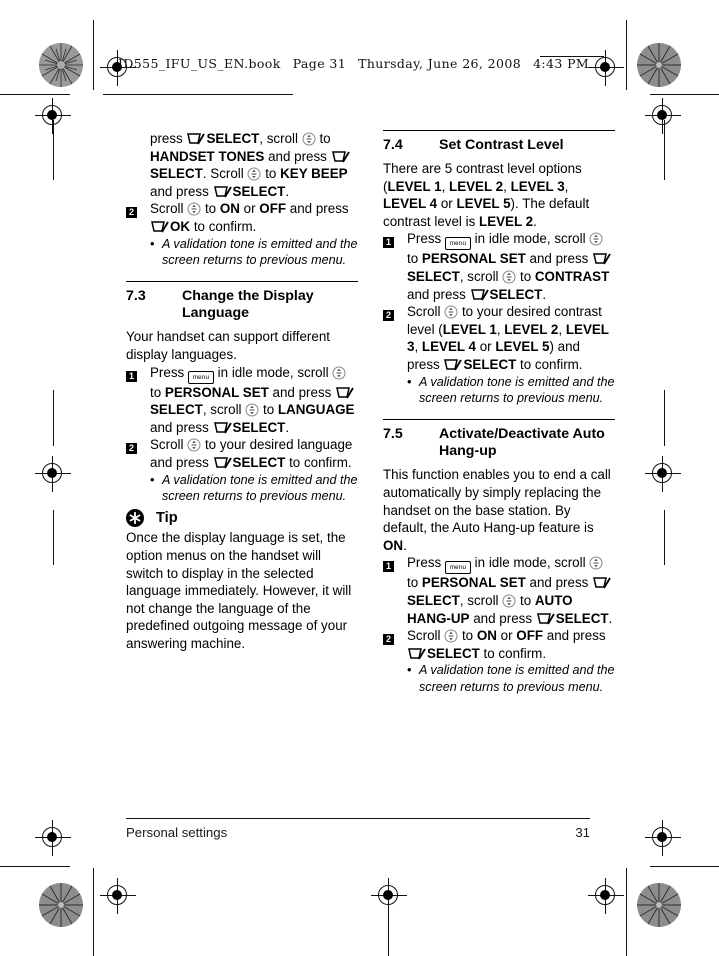 This screenshot has width=719, height=956. I want to click on step-number: 2, so click(138, 446).